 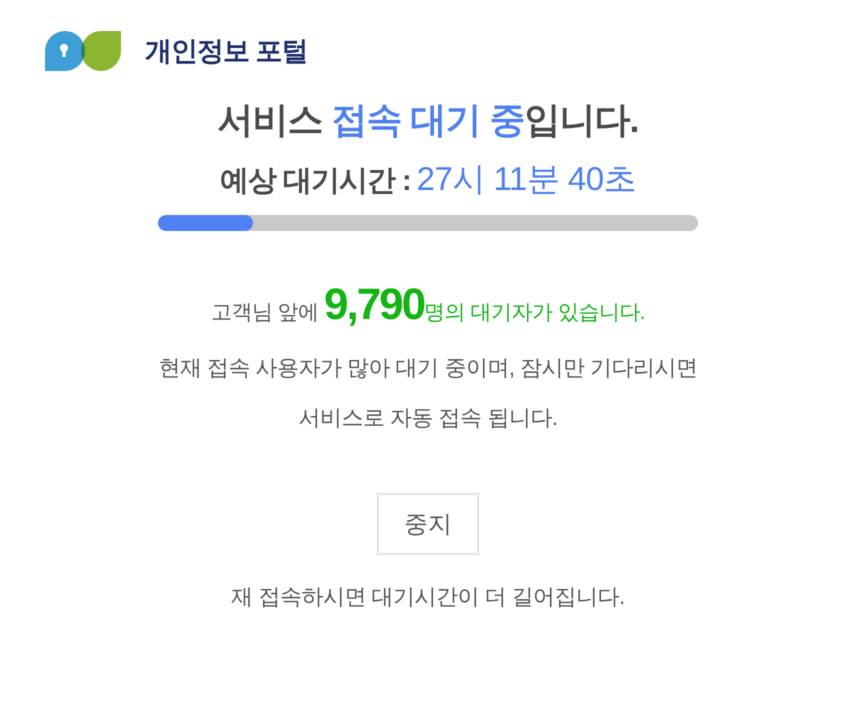 I want to click on queue-message: 고객님 앞에 9,790명의 대기자가 있습니다., so click(x=428, y=305).